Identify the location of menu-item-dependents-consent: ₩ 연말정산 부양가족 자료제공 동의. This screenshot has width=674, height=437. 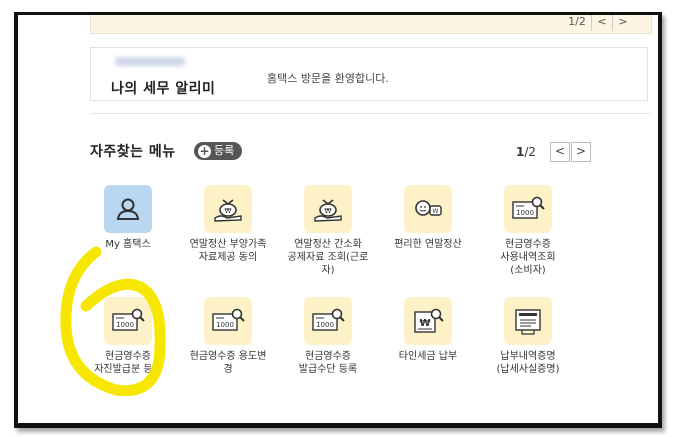
(228, 224).